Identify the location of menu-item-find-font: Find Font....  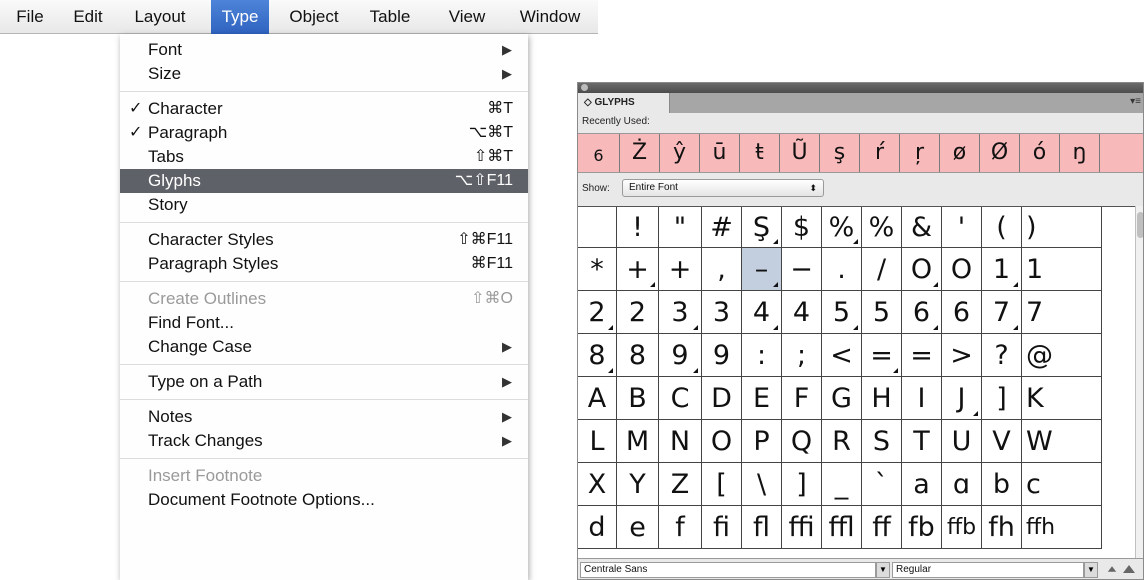
(324, 323).